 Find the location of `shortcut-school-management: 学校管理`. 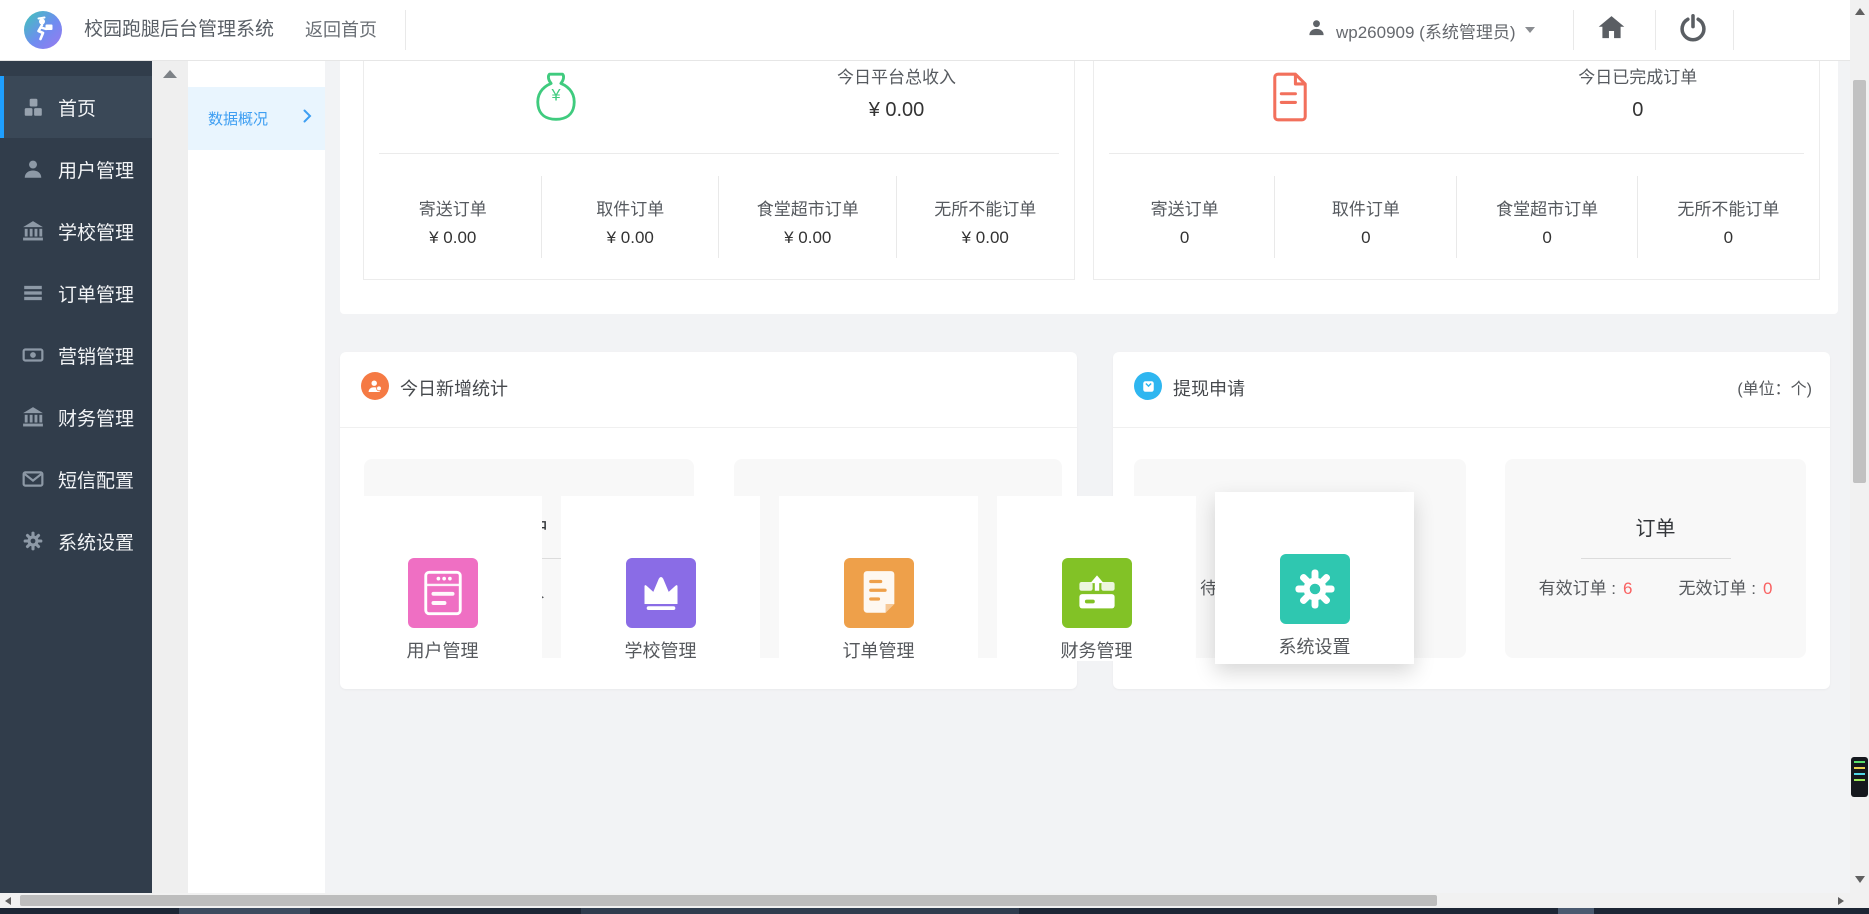

shortcut-school-management: 学校管理 is located at coordinates (660, 578).